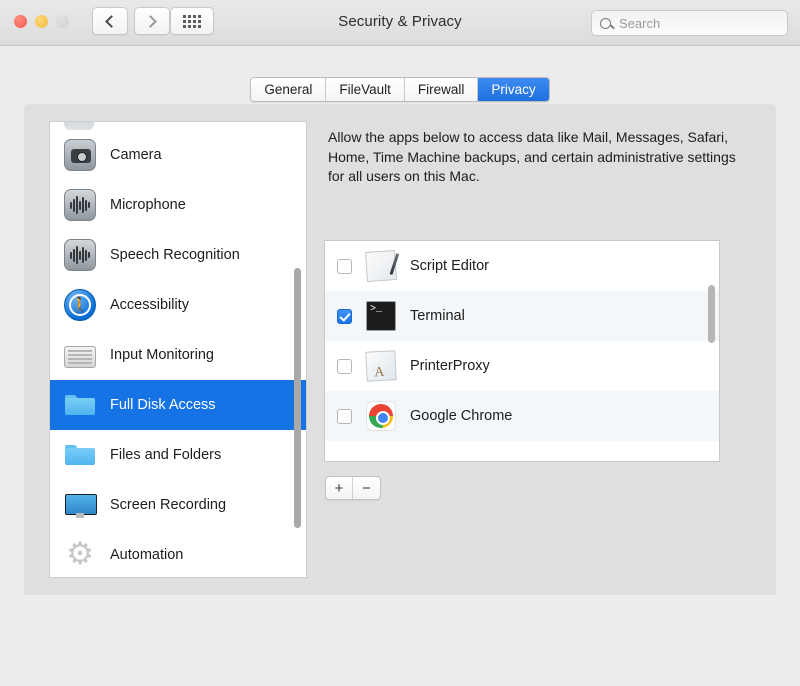 This screenshot has height=686, width=800. Describe the element at coordinates (461, 416) in the screenshot. I see `app-name: Google Chrome` at that location.